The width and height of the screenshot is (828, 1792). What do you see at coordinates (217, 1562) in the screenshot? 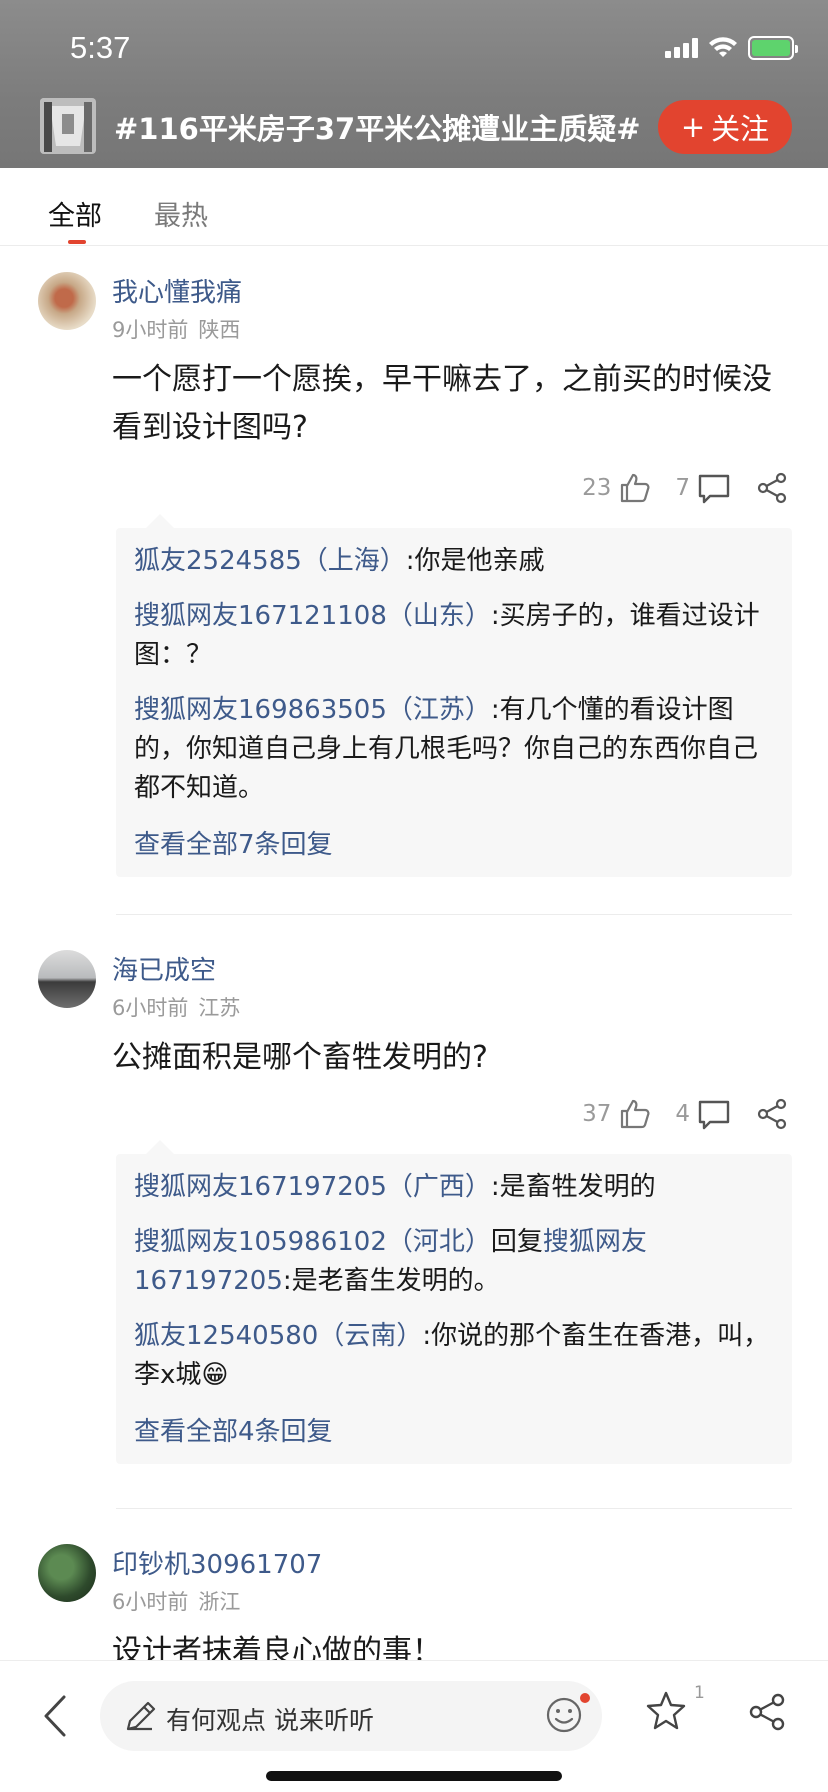
I see `comment-username: 印钞机30961707` at bounding box center [217, 1562].